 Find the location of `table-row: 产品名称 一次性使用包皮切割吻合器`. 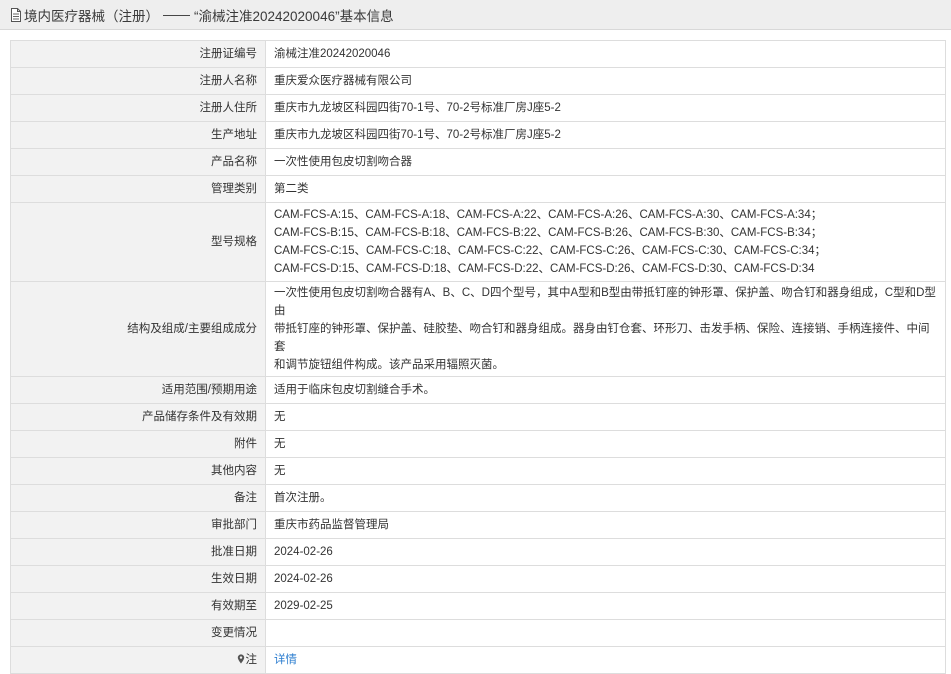

table-row: 产品名称 一次性使用包皮切割吻合器 is located at coordinates (478, 162).